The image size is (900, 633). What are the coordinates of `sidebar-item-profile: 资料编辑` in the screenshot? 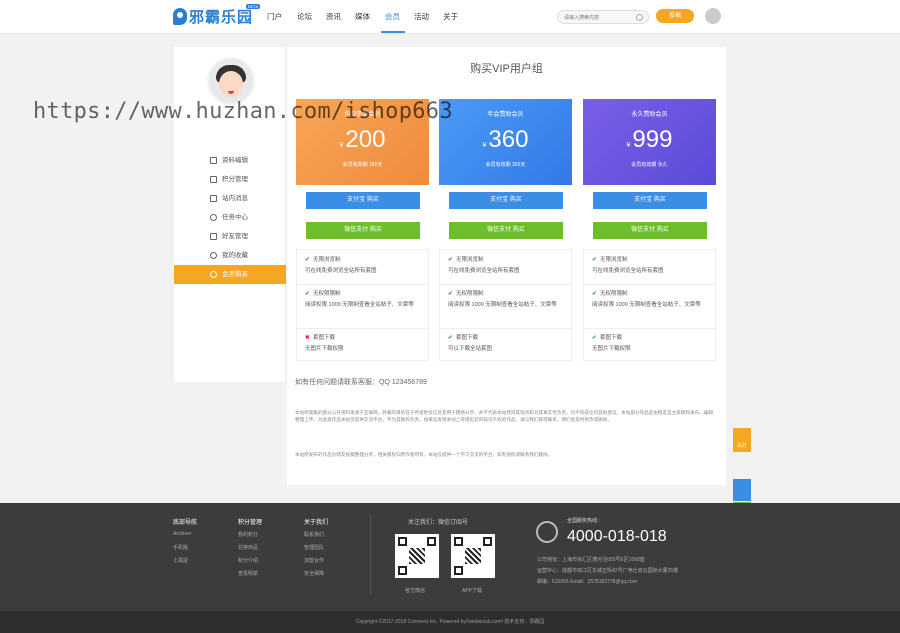 It's located at (230, 160).